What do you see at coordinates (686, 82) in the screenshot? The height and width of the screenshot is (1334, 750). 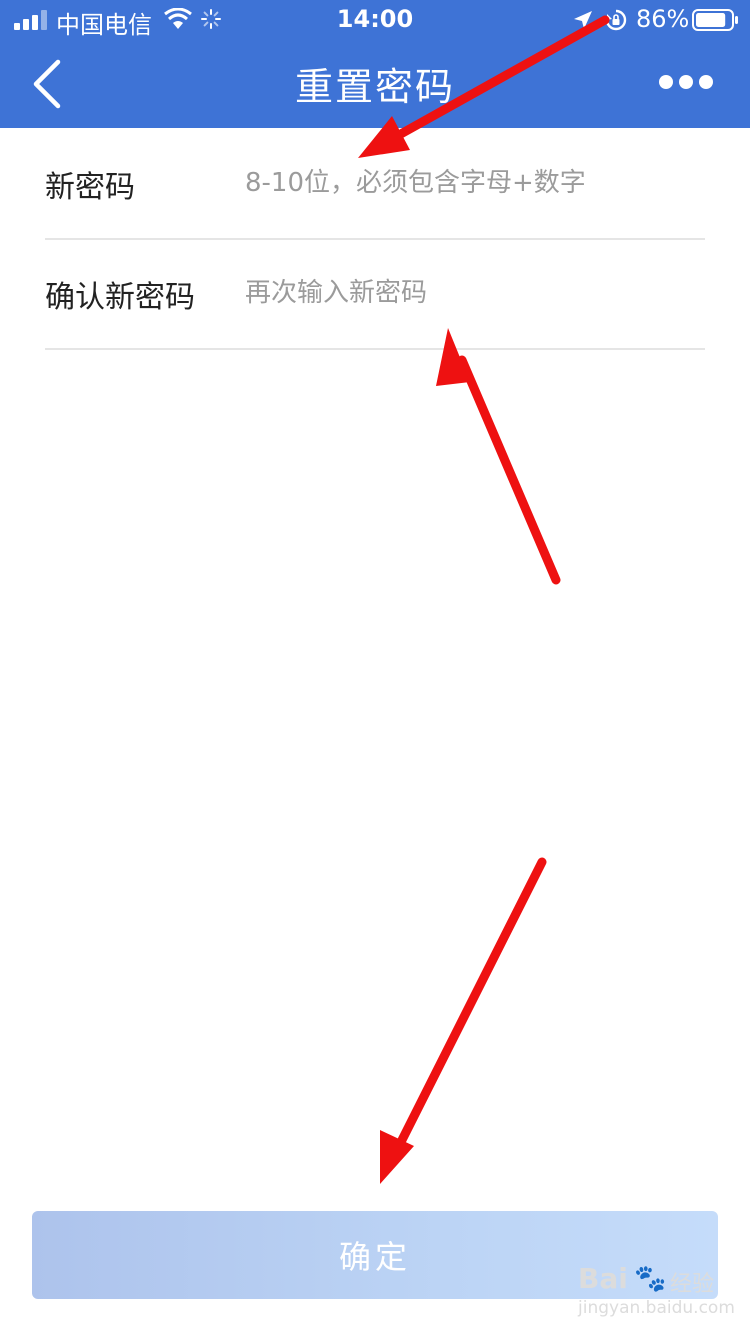 I see `more-dots-icon` at bounding box center [686, 82].